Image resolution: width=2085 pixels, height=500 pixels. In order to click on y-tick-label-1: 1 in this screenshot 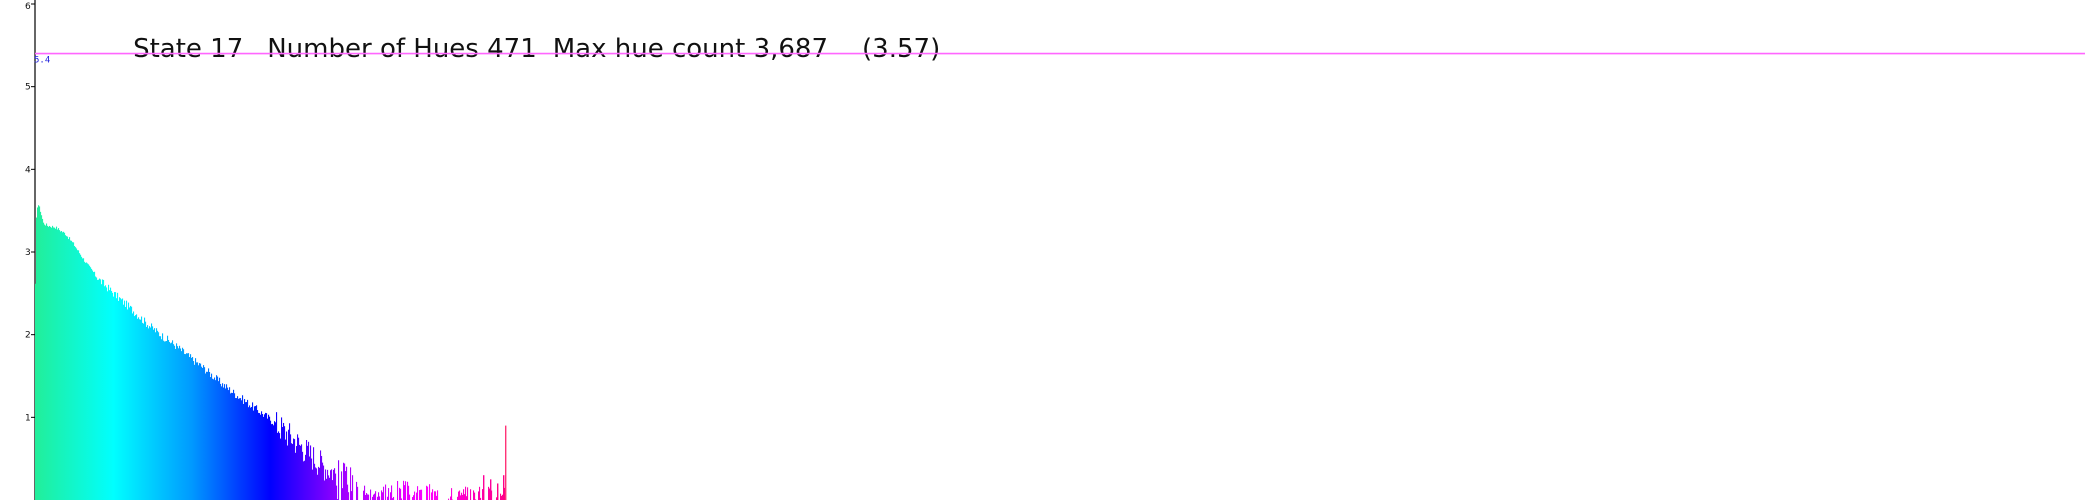, I will do `click(28, 418)`.